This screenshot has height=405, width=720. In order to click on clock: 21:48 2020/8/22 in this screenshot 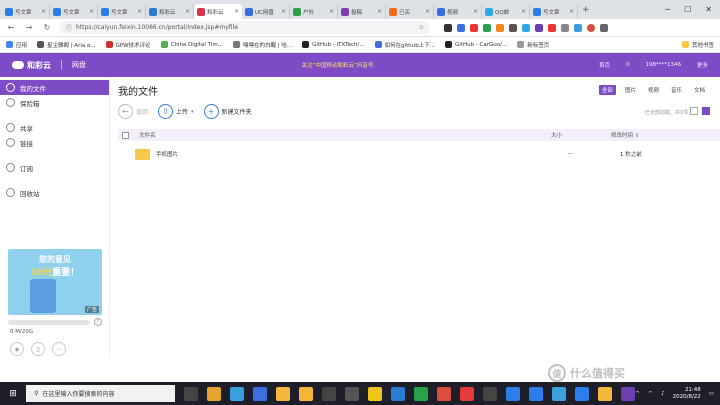, I will do `click(687, 394)`.